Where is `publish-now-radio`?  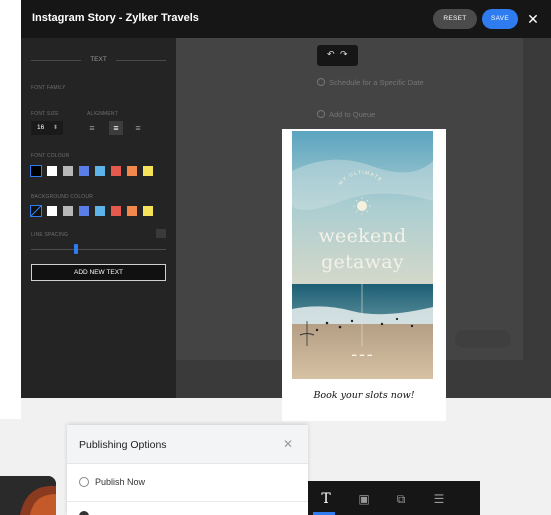
publish-now-radio is located at coordinates (84, 482).